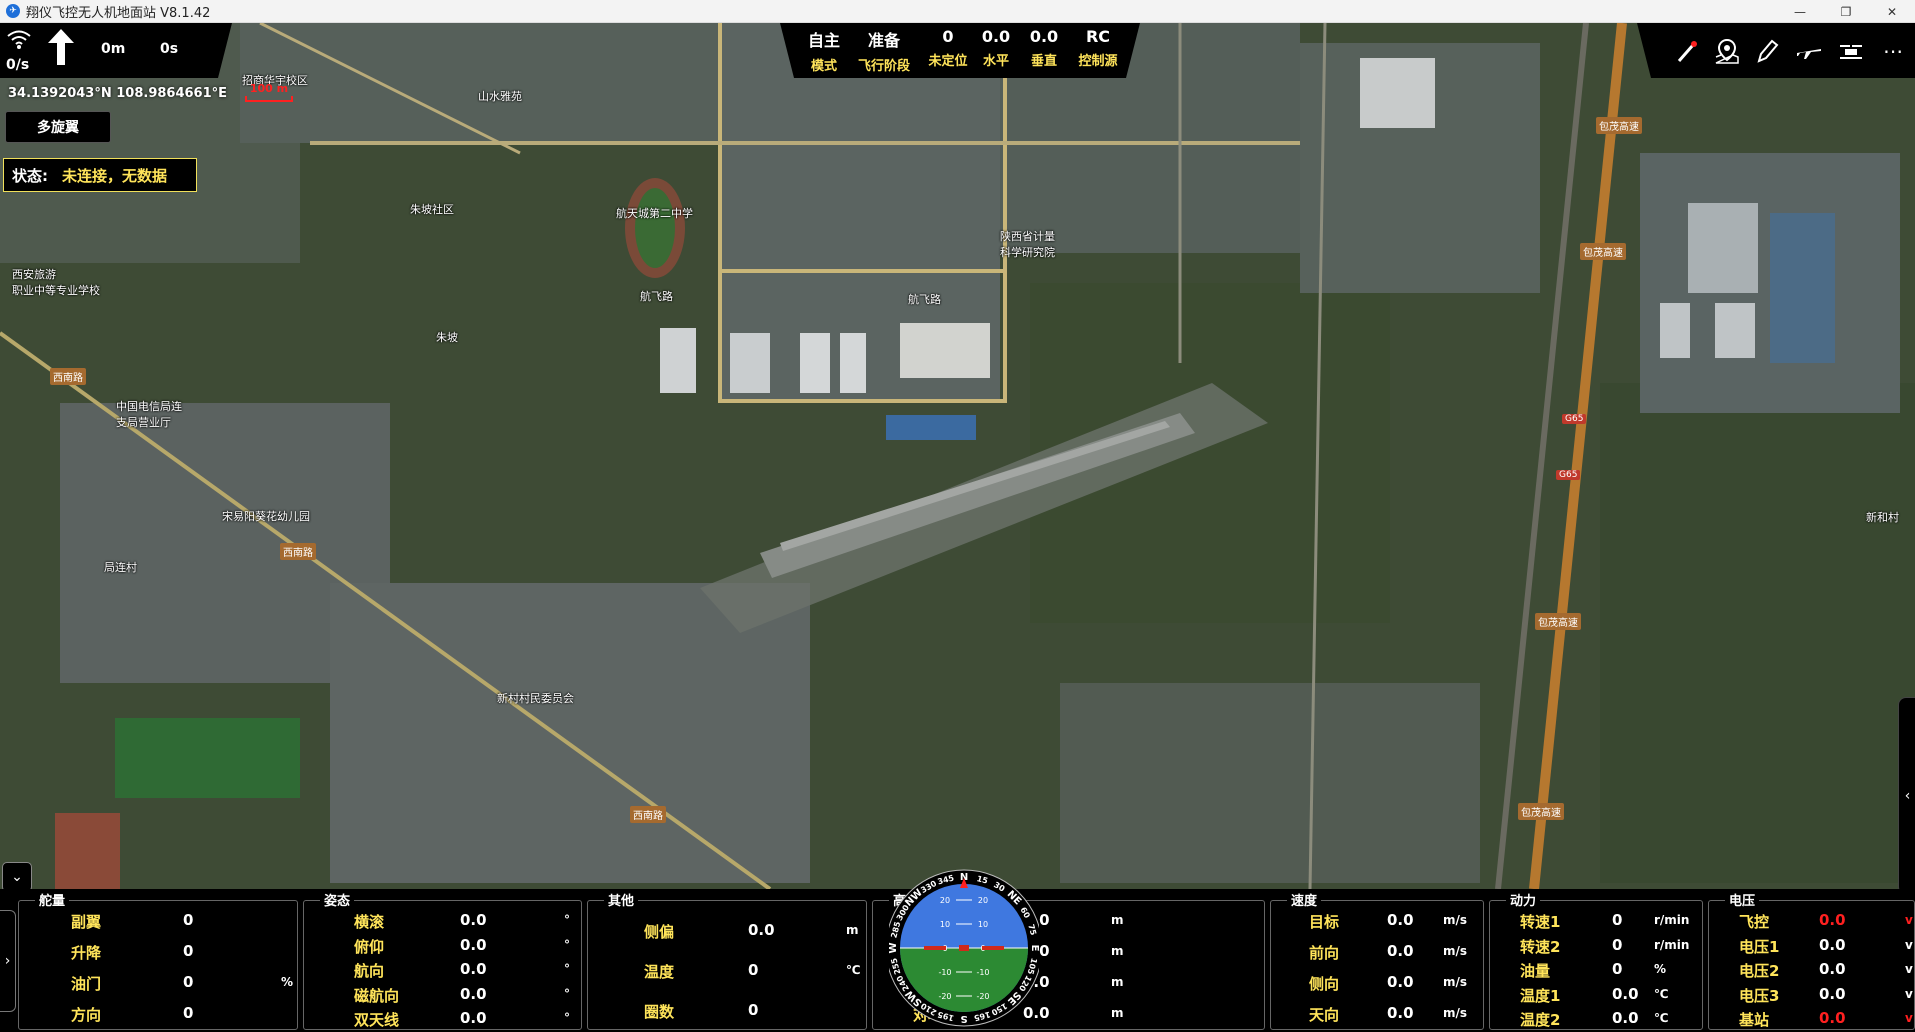 This screenshot has height=1032, width=1915. What do you see at coordinates (1811, 996) in the screenshot?
I see `voltage-row: 电压3 0.0 v` at bounding box center [1811, 996].